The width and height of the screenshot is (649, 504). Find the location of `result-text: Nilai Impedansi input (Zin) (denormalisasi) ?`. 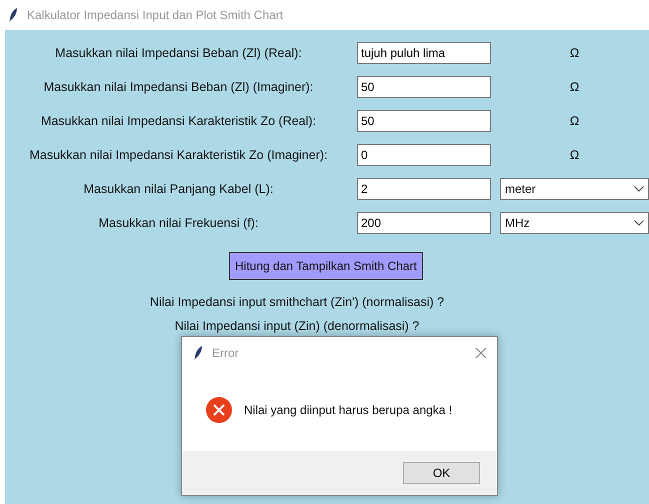

result-text: Nilai Impedansi input (Zin) (denormalisasi) ? is located at coordinates (297, 326).